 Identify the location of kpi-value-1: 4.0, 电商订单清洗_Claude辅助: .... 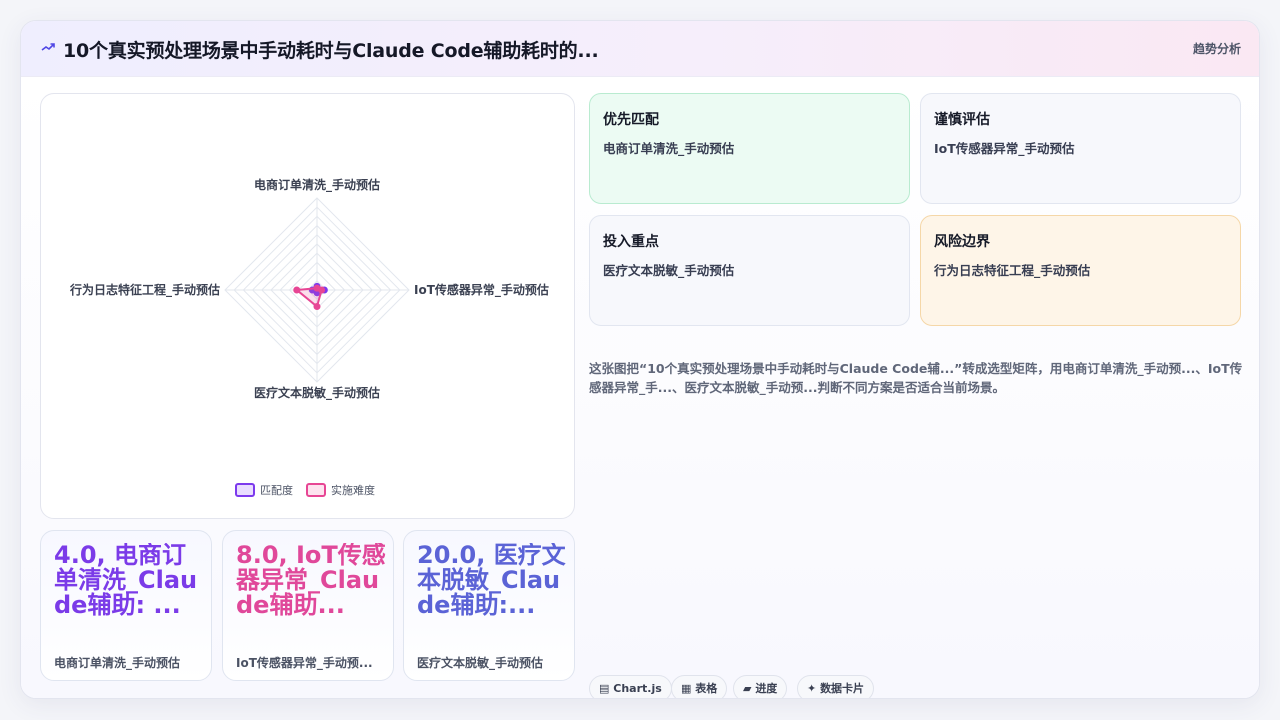
(126, 581).